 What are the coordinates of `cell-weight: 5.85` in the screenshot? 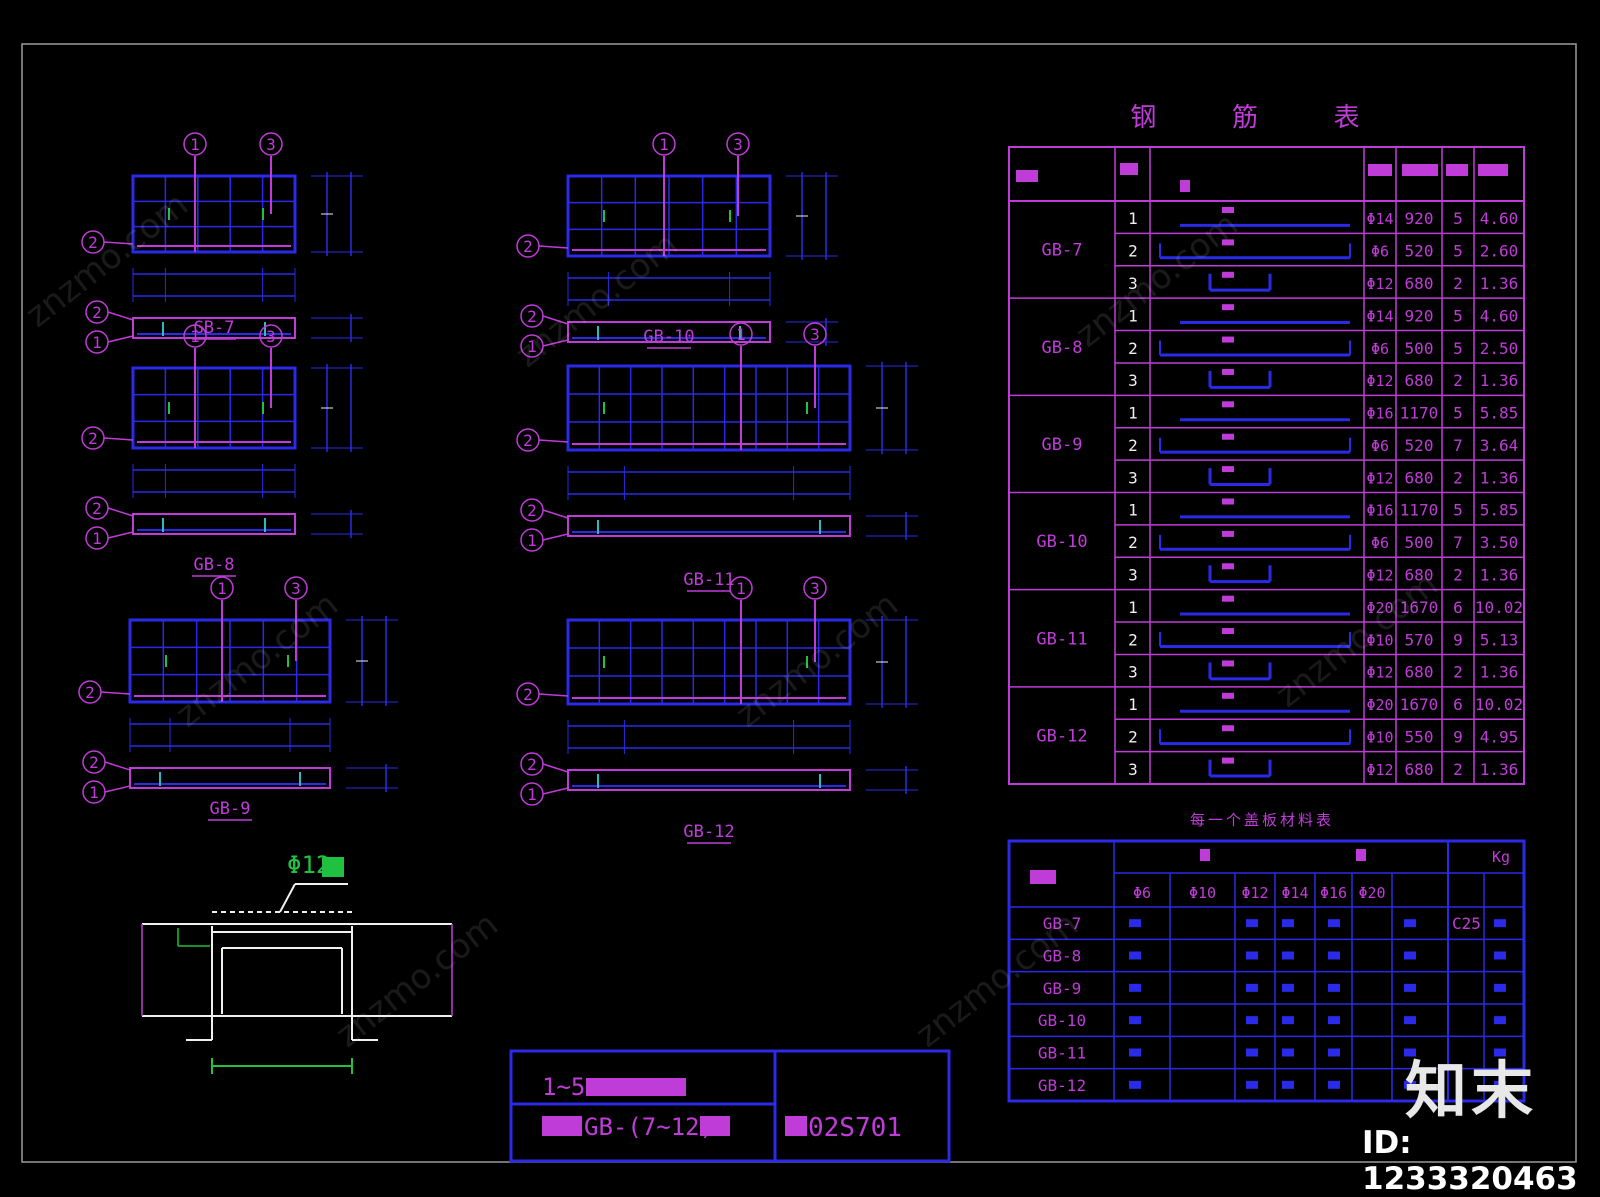 It's located at (1499, 413).